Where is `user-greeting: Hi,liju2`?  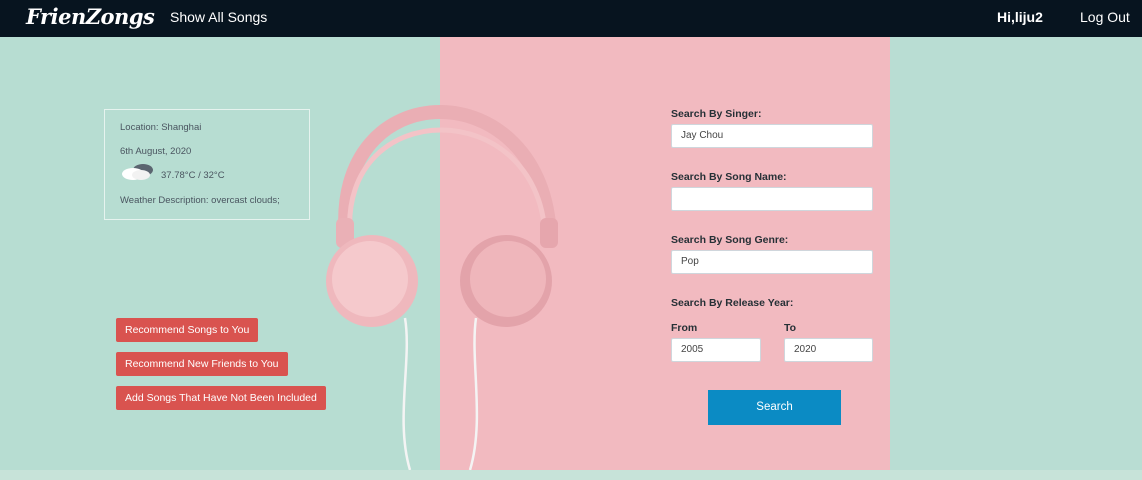 user-greeting: Hi,liju2 is located at coordinates (1020, 17).